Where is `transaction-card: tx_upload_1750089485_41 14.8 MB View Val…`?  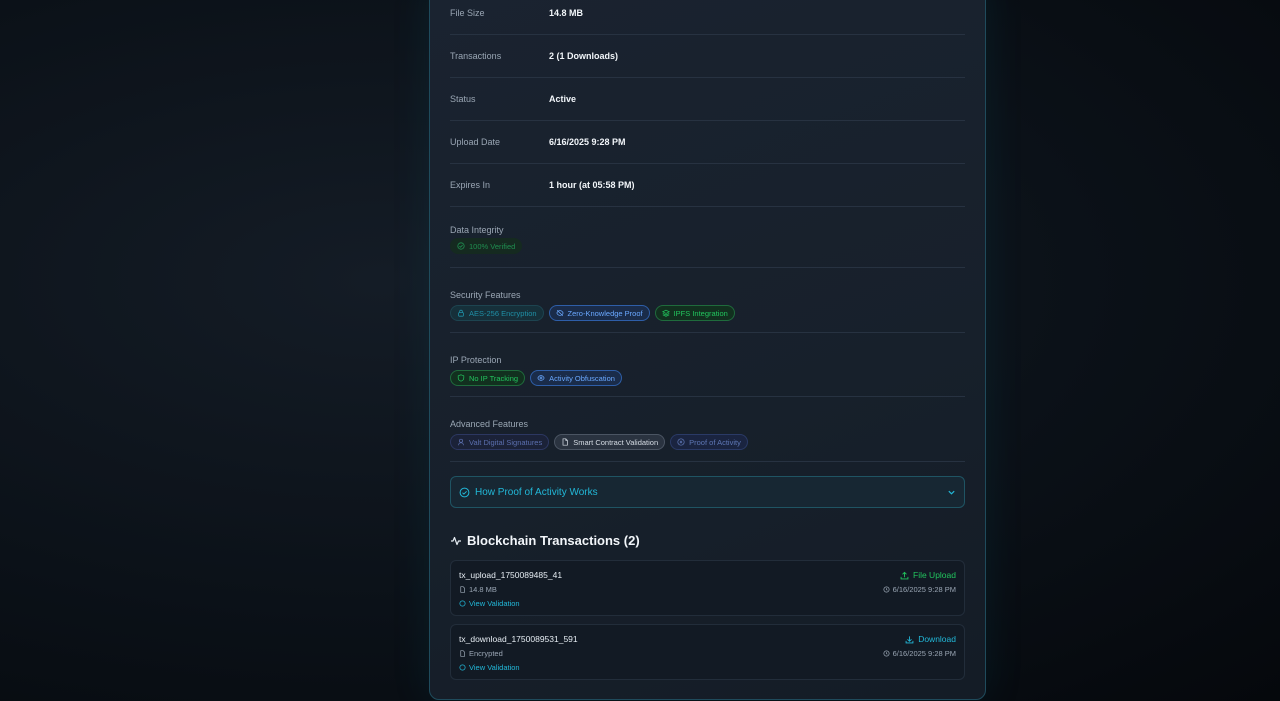
transaction-card: tx_upload_1750089485_41 14.8 MB View Val… is located at coordinates (707, 588).